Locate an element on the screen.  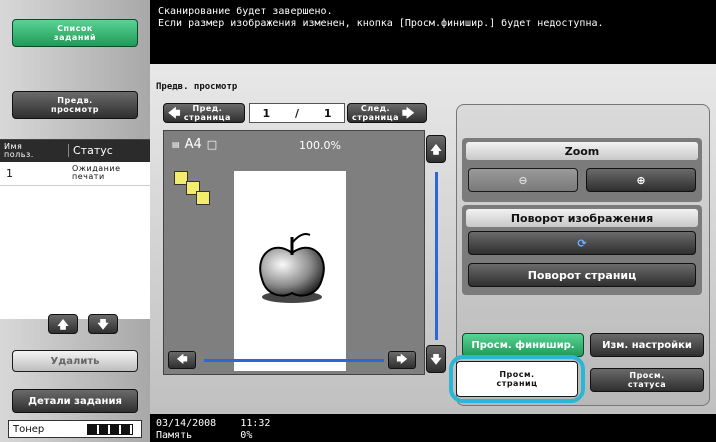
table-header: Имя польз. Статус is located at coordinates (75, 151).